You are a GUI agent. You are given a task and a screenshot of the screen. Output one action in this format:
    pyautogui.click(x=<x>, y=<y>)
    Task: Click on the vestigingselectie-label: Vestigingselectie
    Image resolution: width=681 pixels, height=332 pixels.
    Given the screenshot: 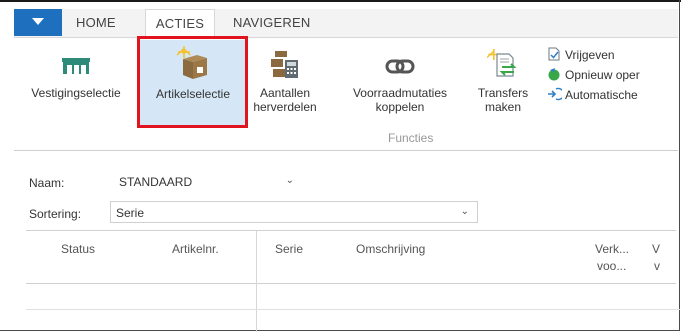 What is the action you would take?
    pyautogui.click(x=76, y=93)
    